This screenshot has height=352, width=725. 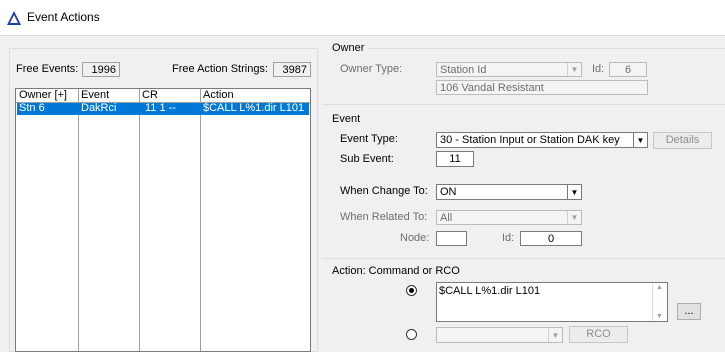 What do you see at coordinates (463, 70) in the screenshot?
I see `owner-type-value: Station Id` at bounding box center [463, 70].